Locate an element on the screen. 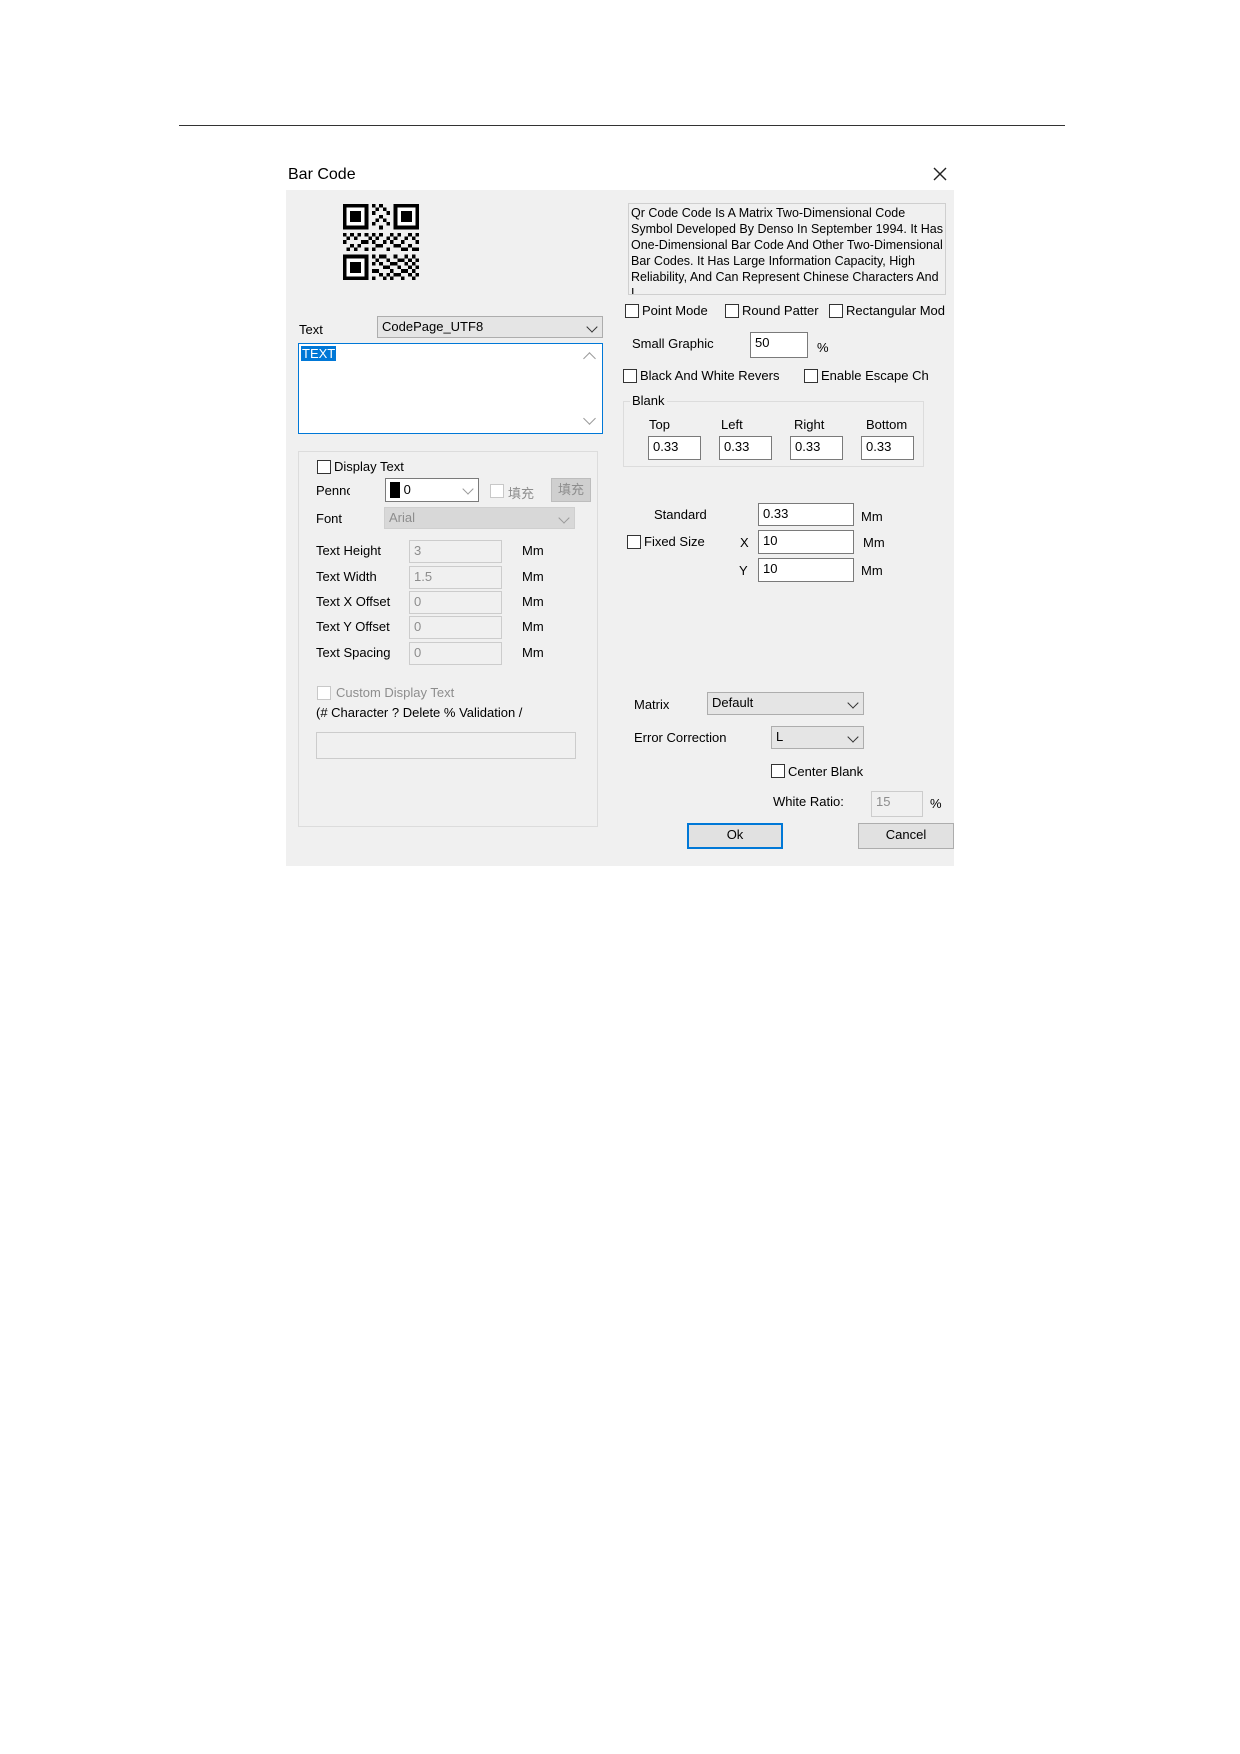 This screenshot has height=1754, width=1240. small-graphic-unit: % is located at coordinates (823, 347).